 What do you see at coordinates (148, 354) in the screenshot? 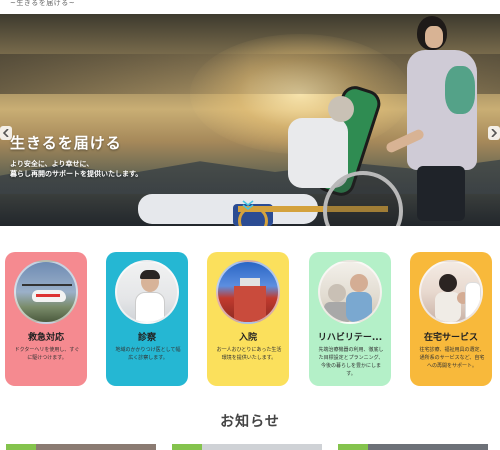
I see `service-desc: 地域のかかりつけ医として幅広く診察します。` at bounding box center [148, 354].